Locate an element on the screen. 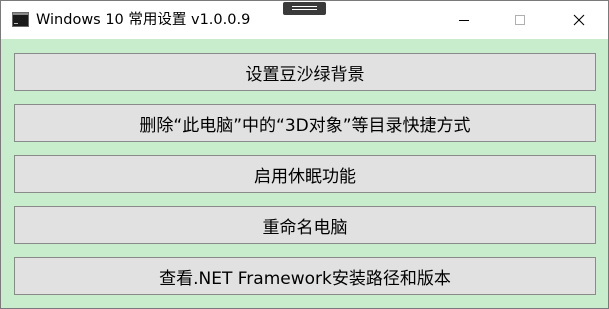 The height and width of the screenshot is (309, 609). close-icon is located at coordinates (579, 20).